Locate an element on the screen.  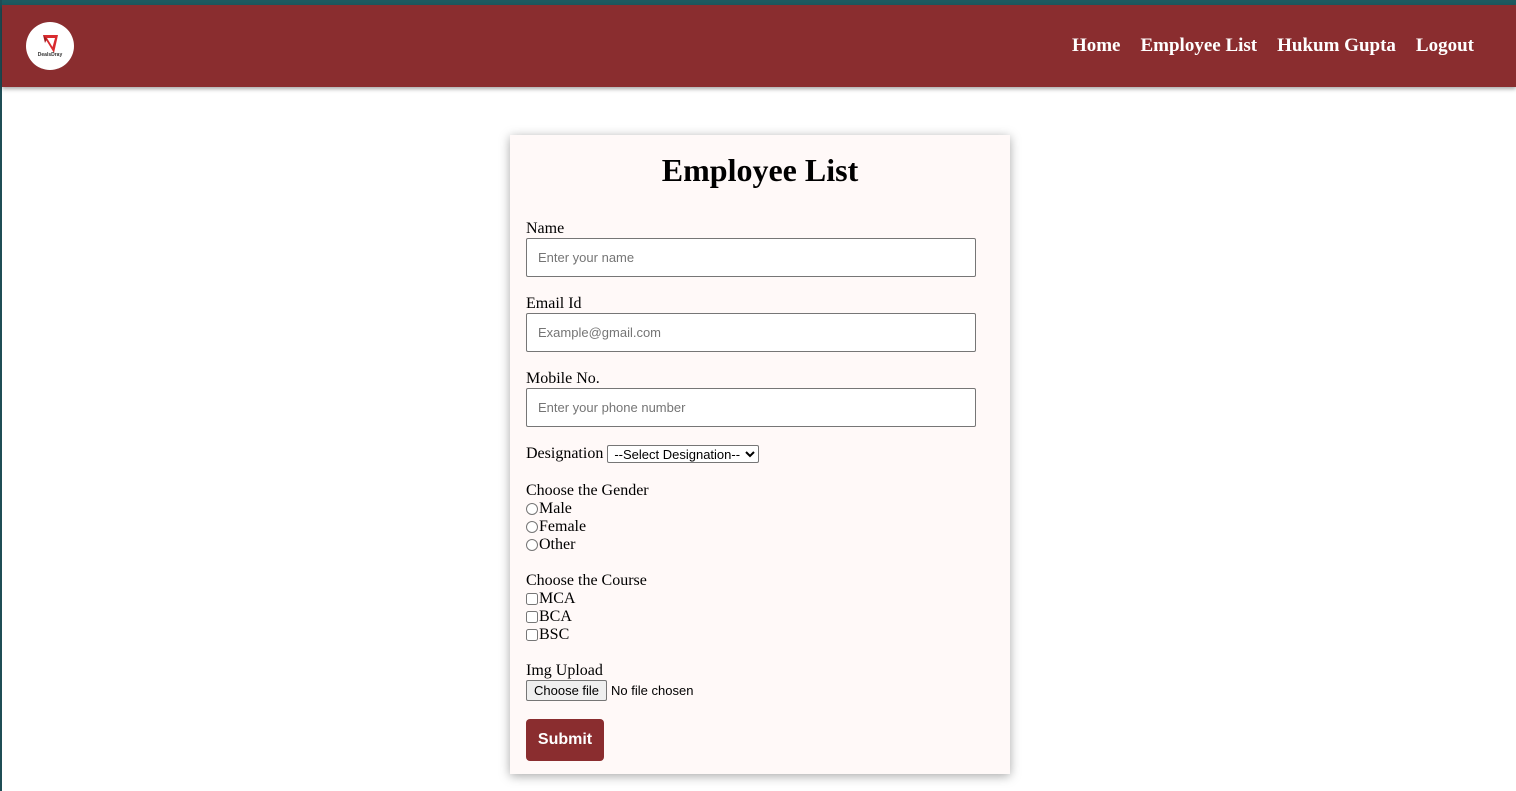
gender-group: Choose the Gender Male Female Other is located at coordinates (587, 518).